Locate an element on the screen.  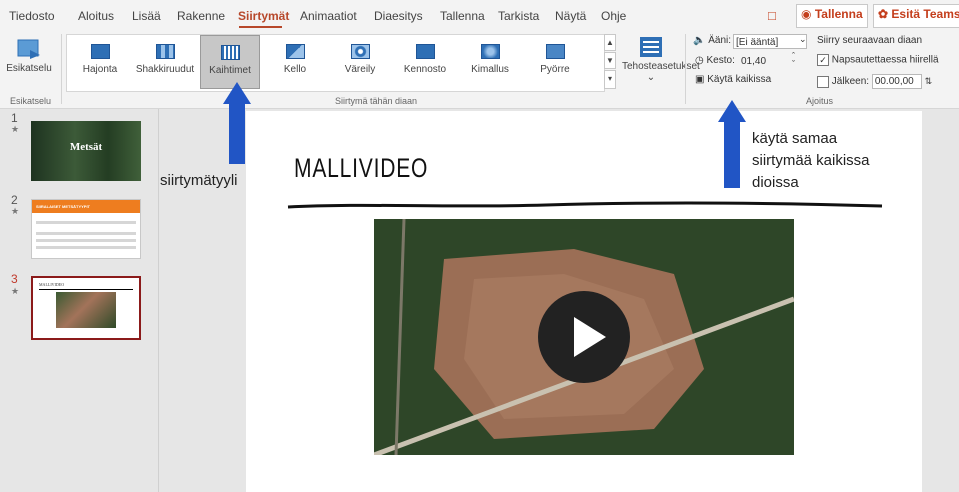
chevron-down-icon: ⌄ is located at coordinates (803, 39).